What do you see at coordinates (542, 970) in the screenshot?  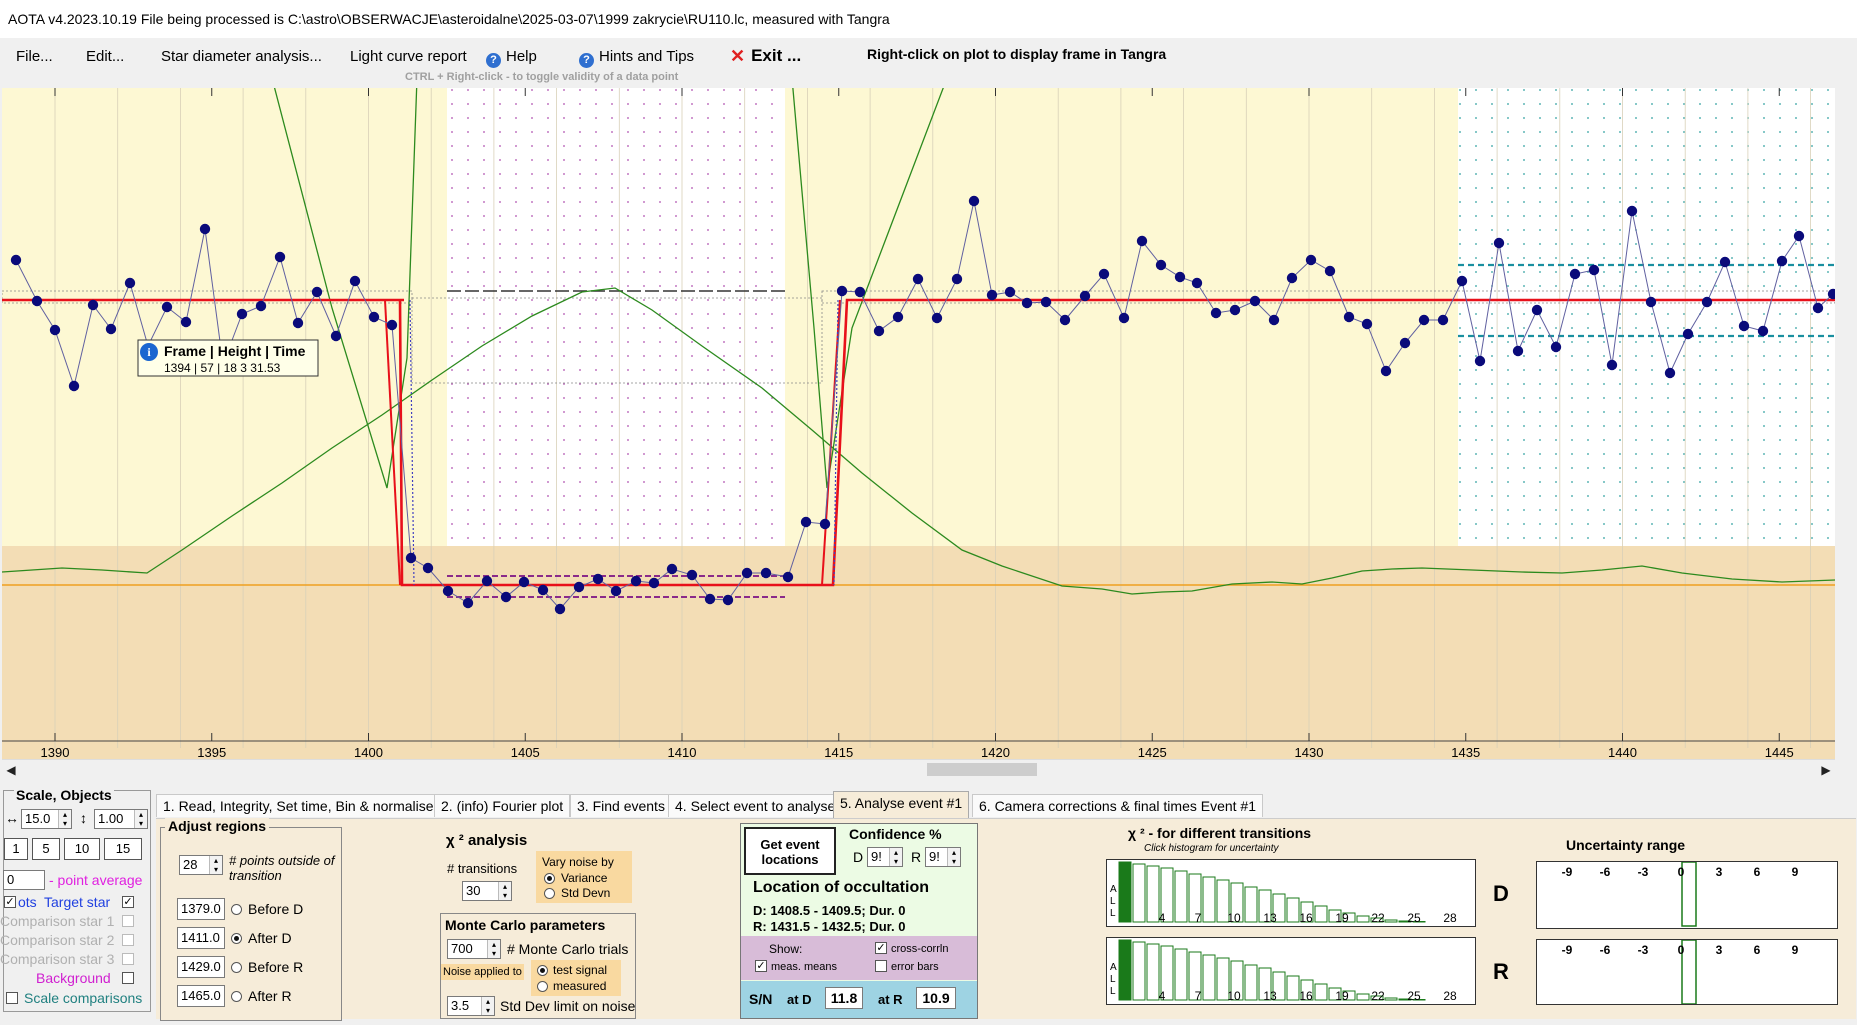 I see `test-signal-radio` at bounding box center [542, 970].